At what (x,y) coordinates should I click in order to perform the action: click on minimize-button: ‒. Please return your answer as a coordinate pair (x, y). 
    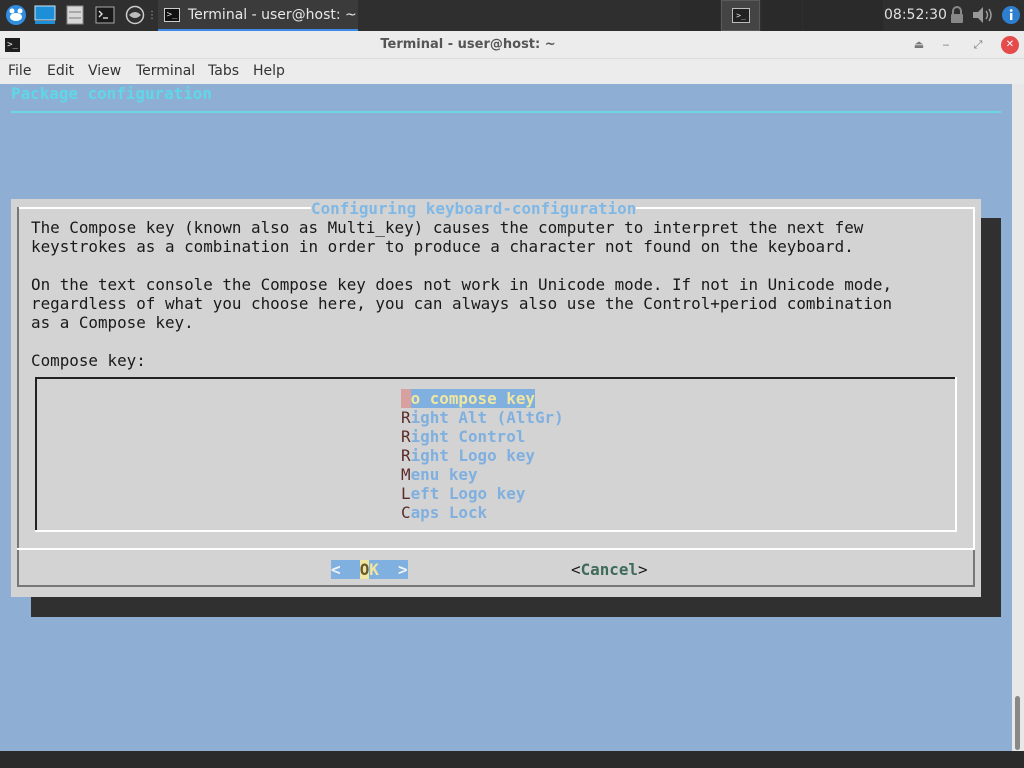
    Looking at the image, I should click on (946, 45).